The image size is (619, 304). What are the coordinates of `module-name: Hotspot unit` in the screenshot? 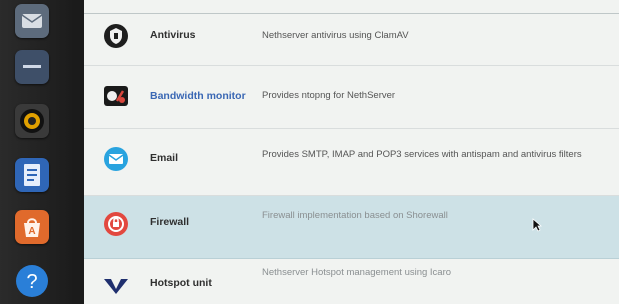 It's located at (181, 283).